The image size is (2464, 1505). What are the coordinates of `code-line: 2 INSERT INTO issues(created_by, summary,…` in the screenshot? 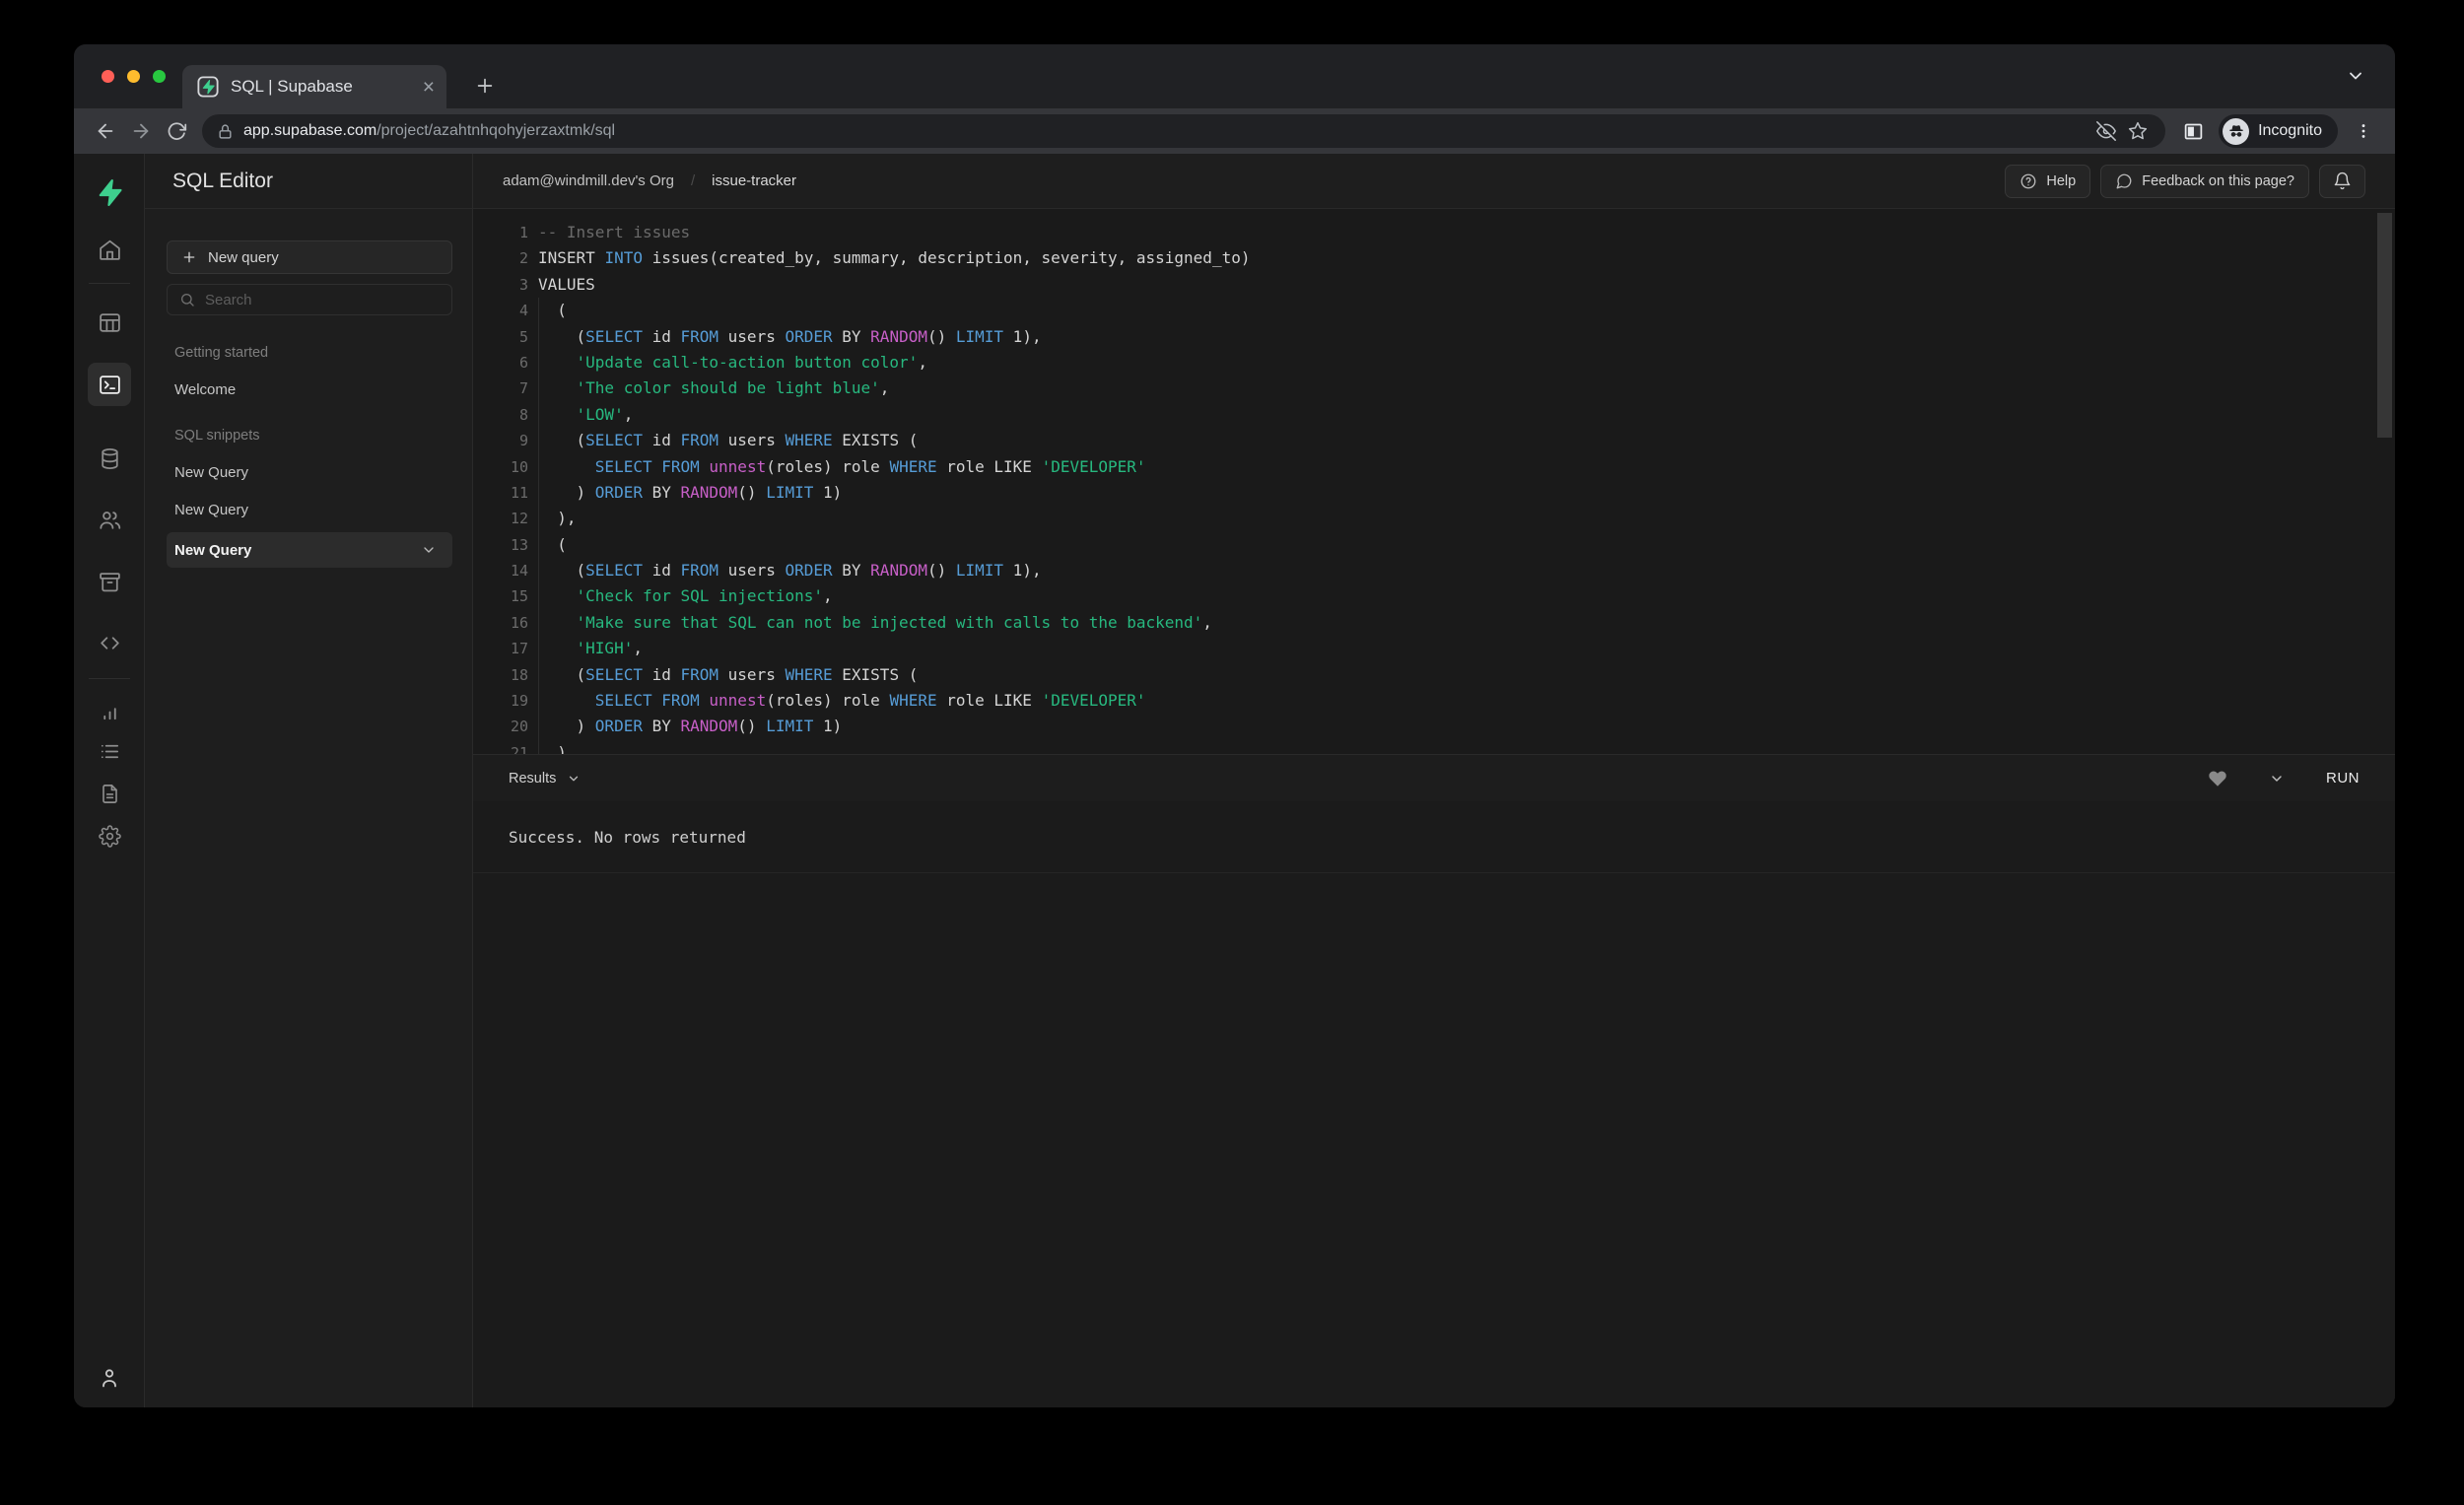 It's located at (1434, 258).